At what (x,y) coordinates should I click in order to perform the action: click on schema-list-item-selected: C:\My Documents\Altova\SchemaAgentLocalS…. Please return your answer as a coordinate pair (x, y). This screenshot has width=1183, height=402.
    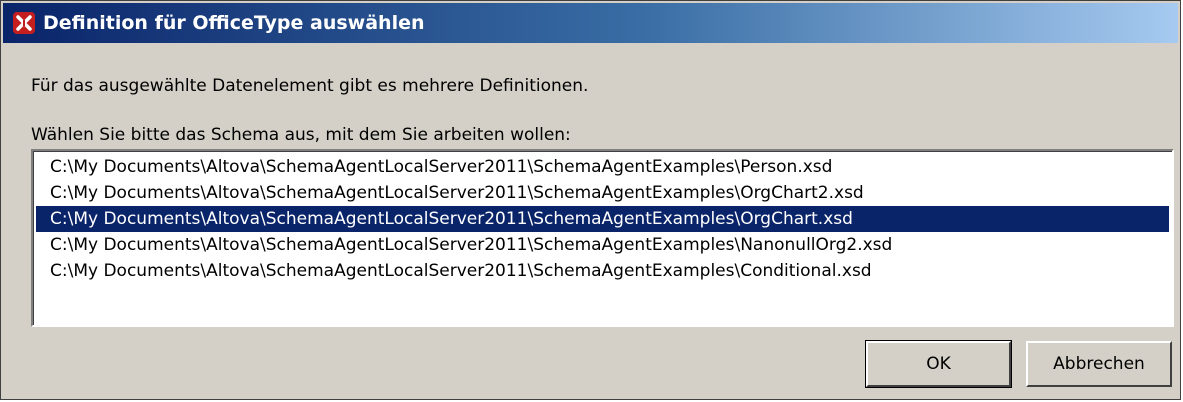
    Looking at the image, I should click on (602, 219).